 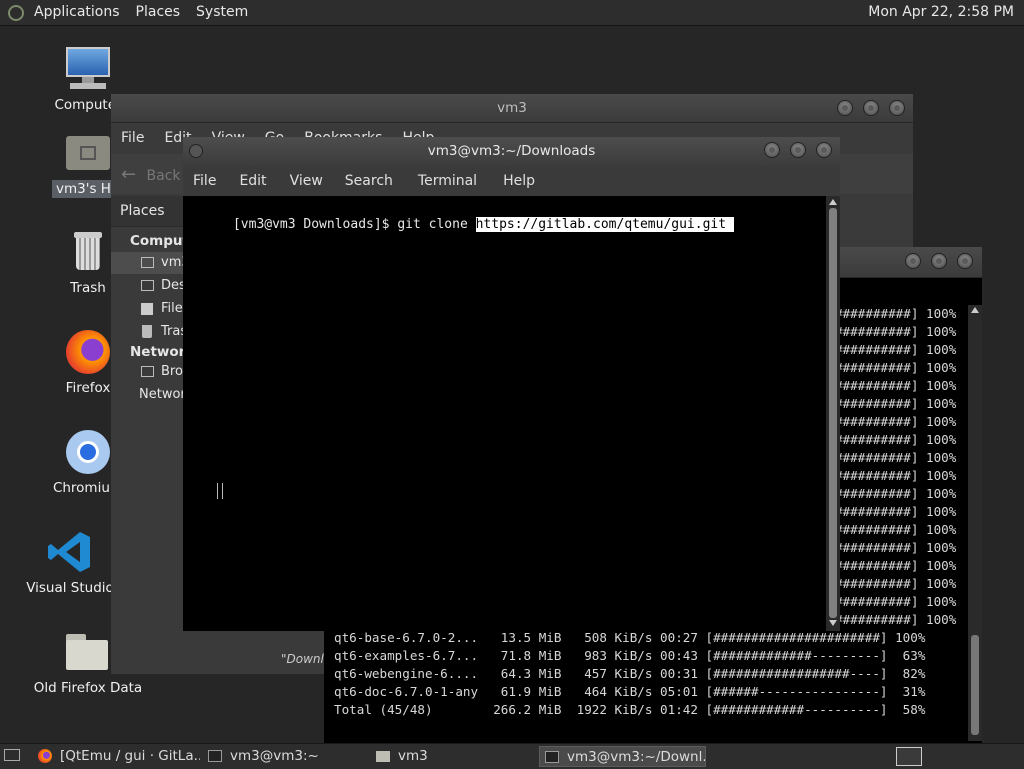 What do you see at coordinates (147, 285) in the screenshot?
I see `desktop-icon` at bounding box center [147, 285].